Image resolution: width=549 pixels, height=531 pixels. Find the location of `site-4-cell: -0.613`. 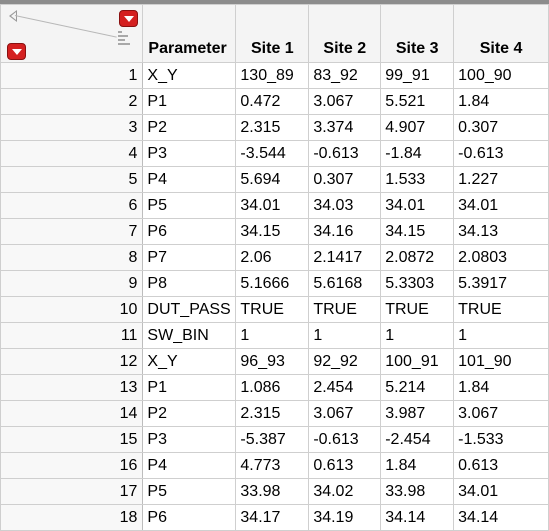

site-4-cell: -0.613 is located at coordinates (501, 153).